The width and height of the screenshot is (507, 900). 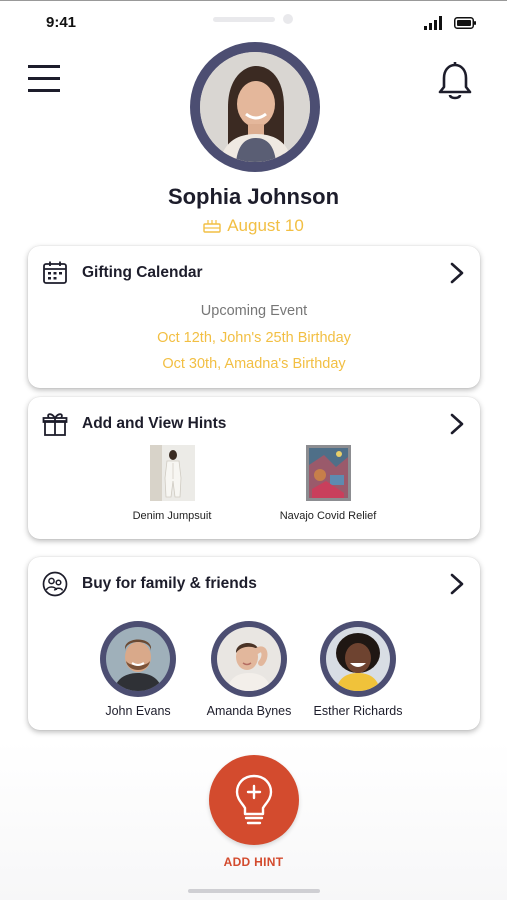 I want to click on status-bar: 9:41, so click(x=253, y=20).